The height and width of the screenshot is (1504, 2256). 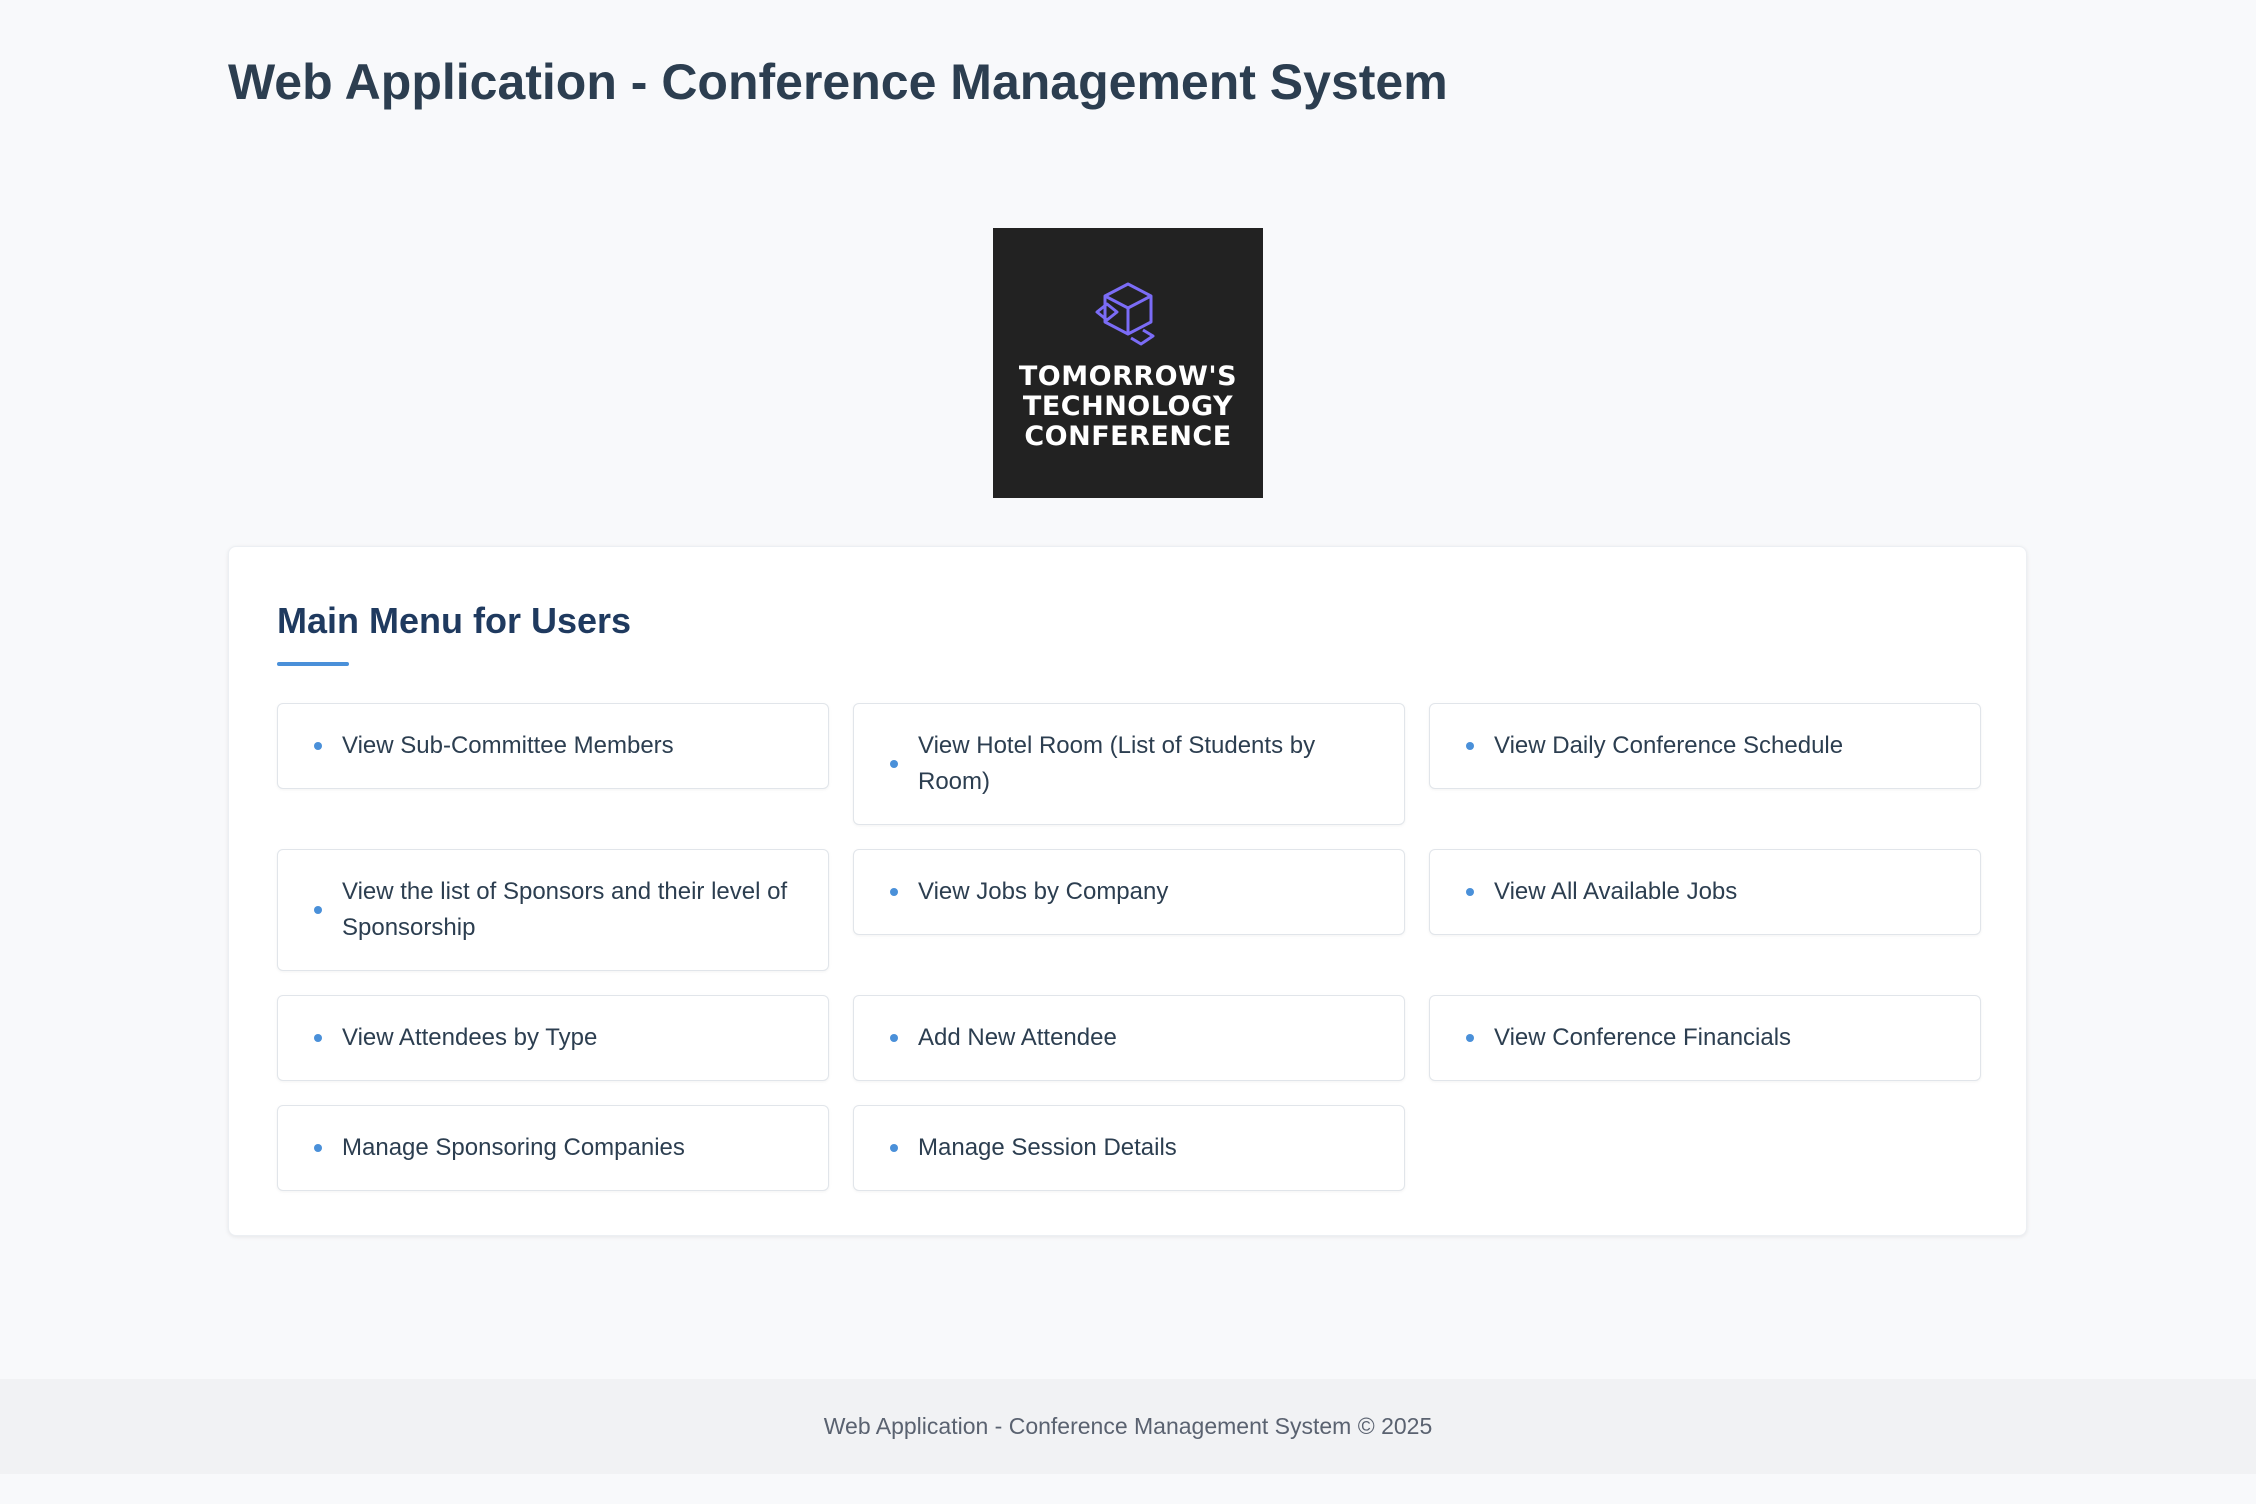 What do you see at coordinates (470, 1037) in the screenshot?
I see `menu-item-label: View Attendees by Type` at bounding box center [470, 1037].